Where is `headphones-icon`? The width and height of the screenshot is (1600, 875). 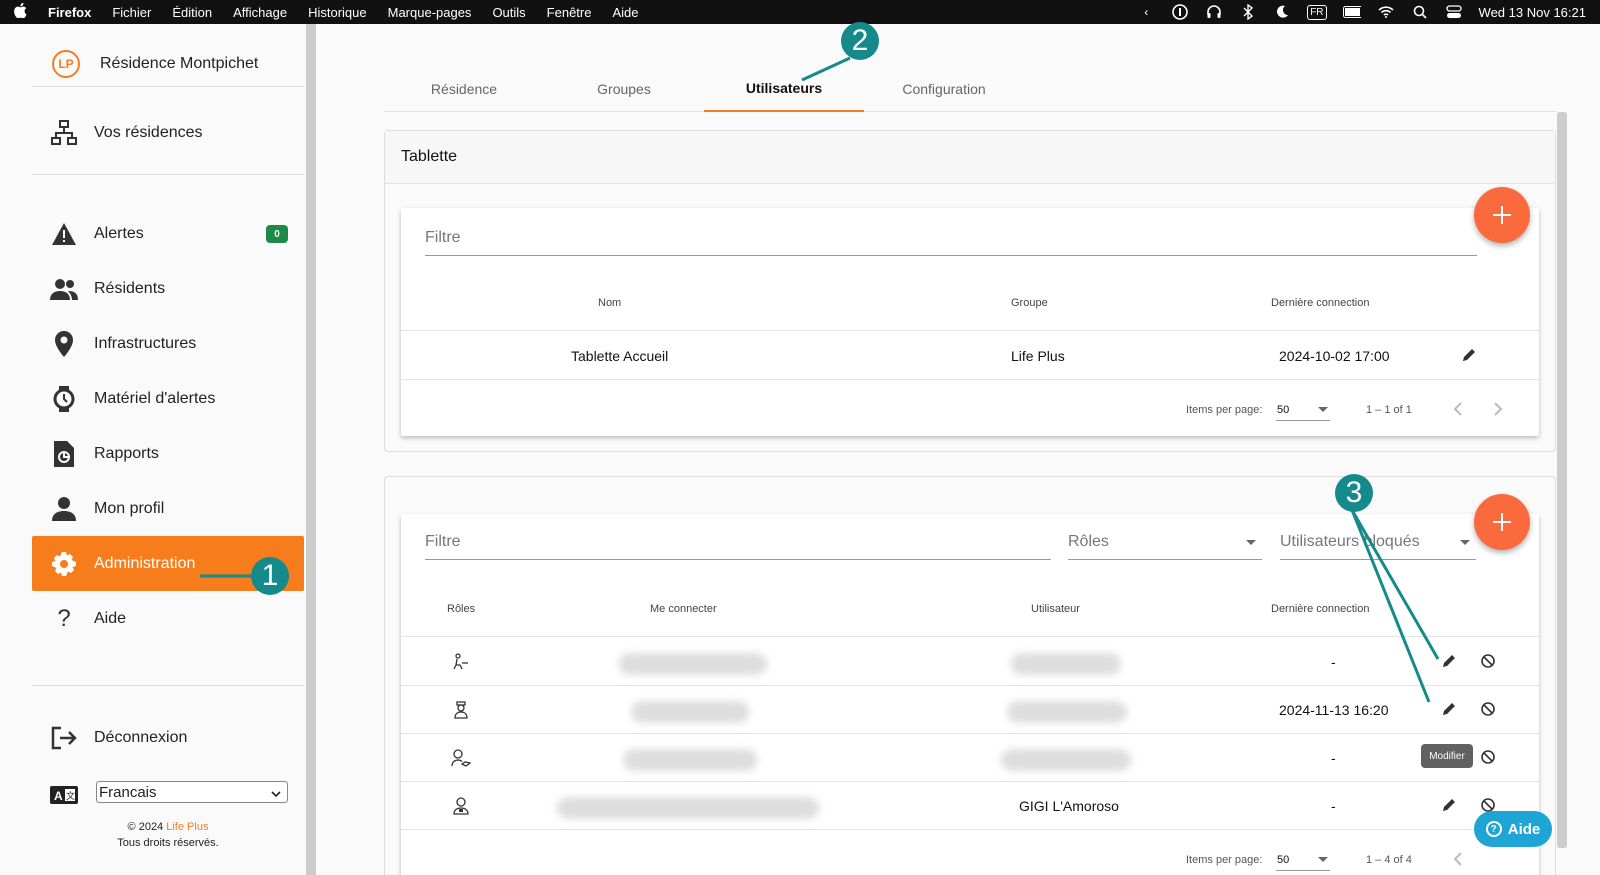
headphones-icon is located at coordinates (1214, 12).